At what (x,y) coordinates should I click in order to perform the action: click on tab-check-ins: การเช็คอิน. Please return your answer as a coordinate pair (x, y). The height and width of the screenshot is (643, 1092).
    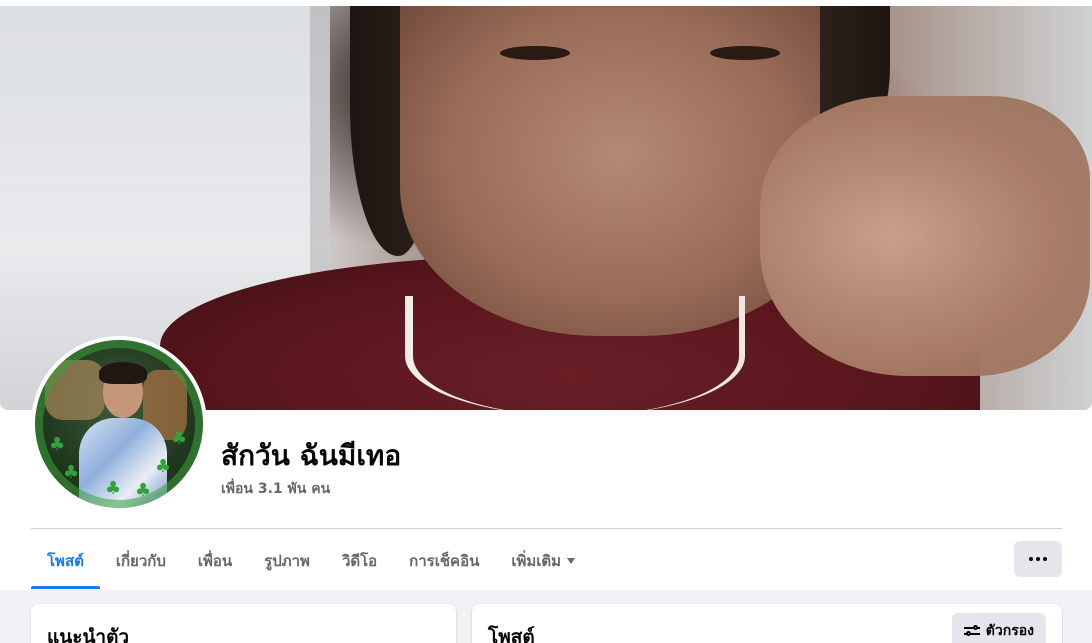
    Looking at the image, I should click on (444, 561).